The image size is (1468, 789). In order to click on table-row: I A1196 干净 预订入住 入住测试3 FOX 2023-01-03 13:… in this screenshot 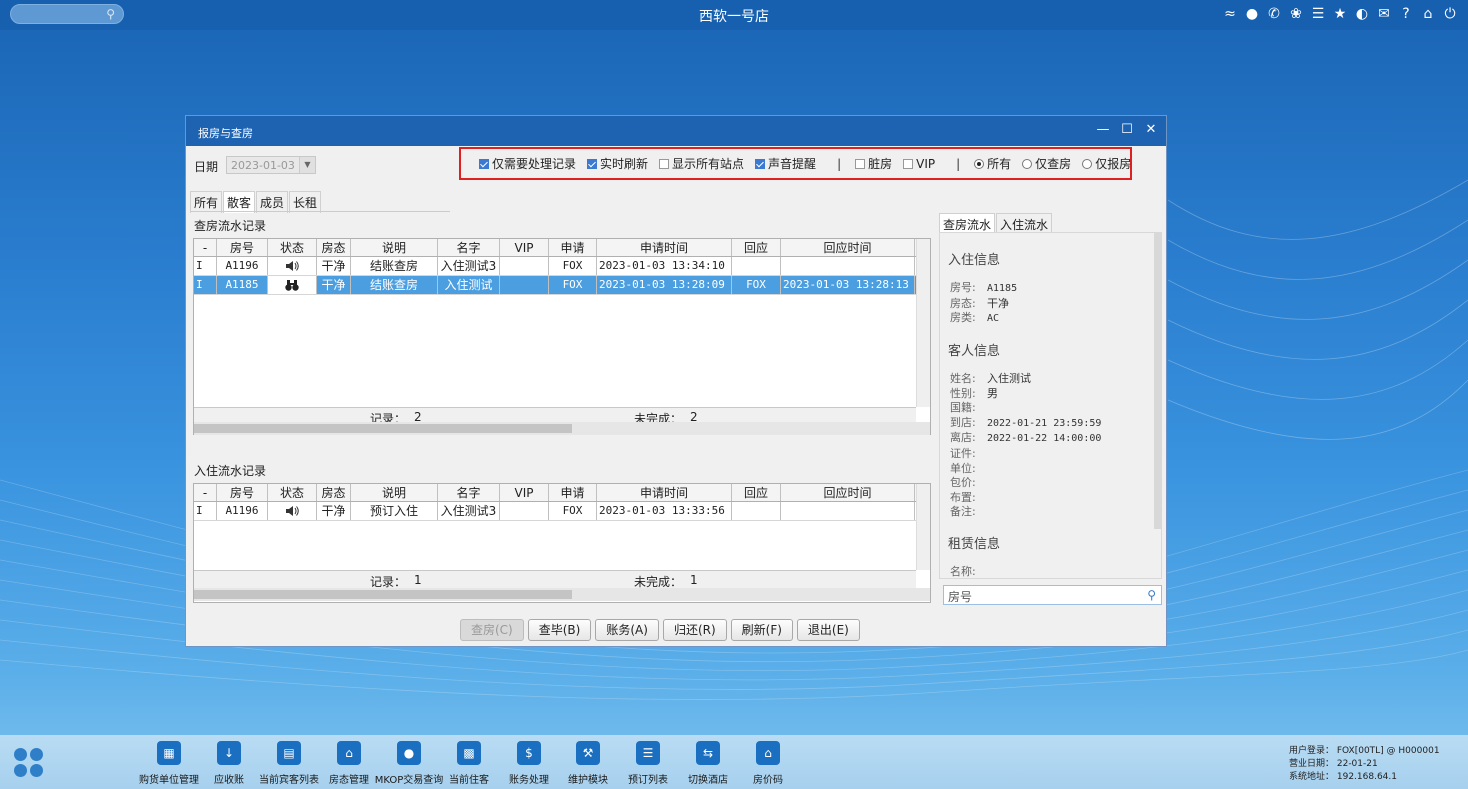, I will do `click(562, 511)`.